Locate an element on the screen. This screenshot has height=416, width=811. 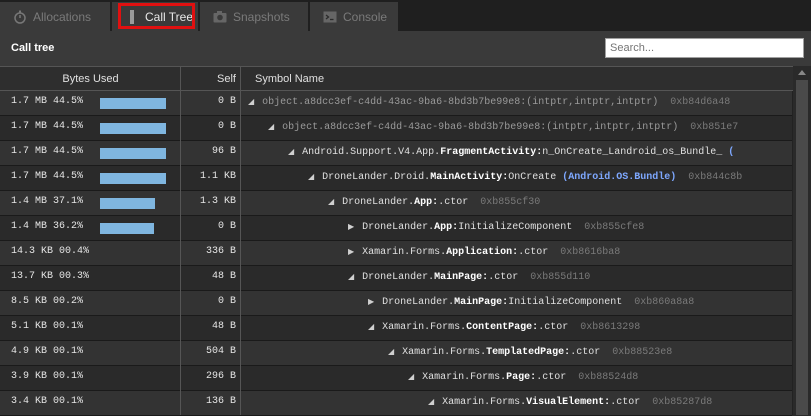
symbol-class: ContentPage: is located at coordinates (502, 327).